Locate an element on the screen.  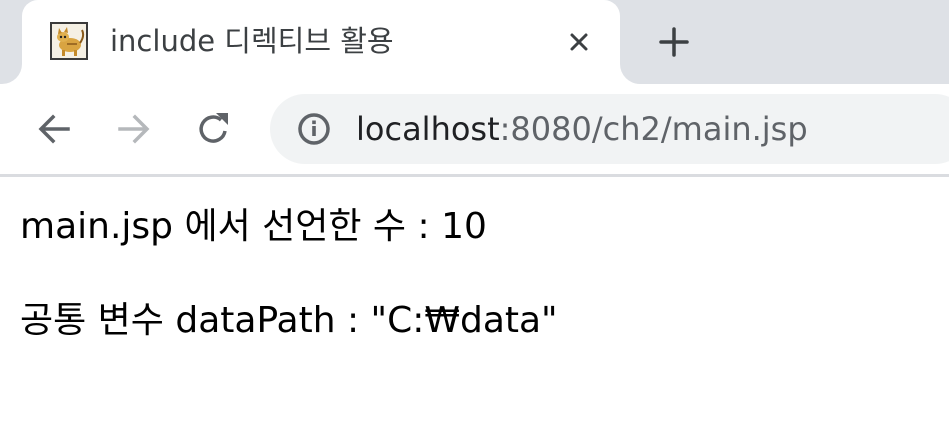
tab-right-corner is located at coordinates (630, 74).